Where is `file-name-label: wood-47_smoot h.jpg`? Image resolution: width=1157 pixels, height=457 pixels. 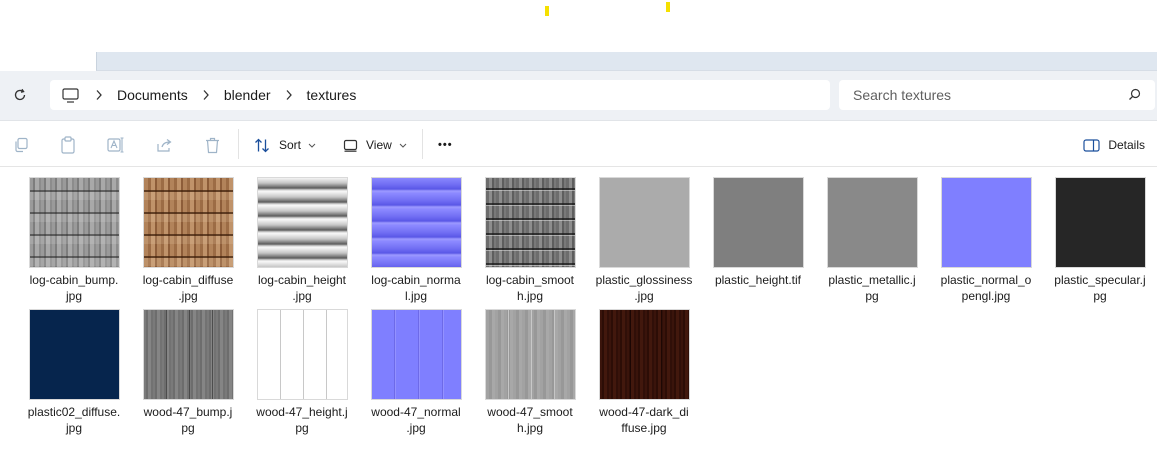 file-name-label: wood-47_smoot h.jpg is located at coordinates (530, 420).